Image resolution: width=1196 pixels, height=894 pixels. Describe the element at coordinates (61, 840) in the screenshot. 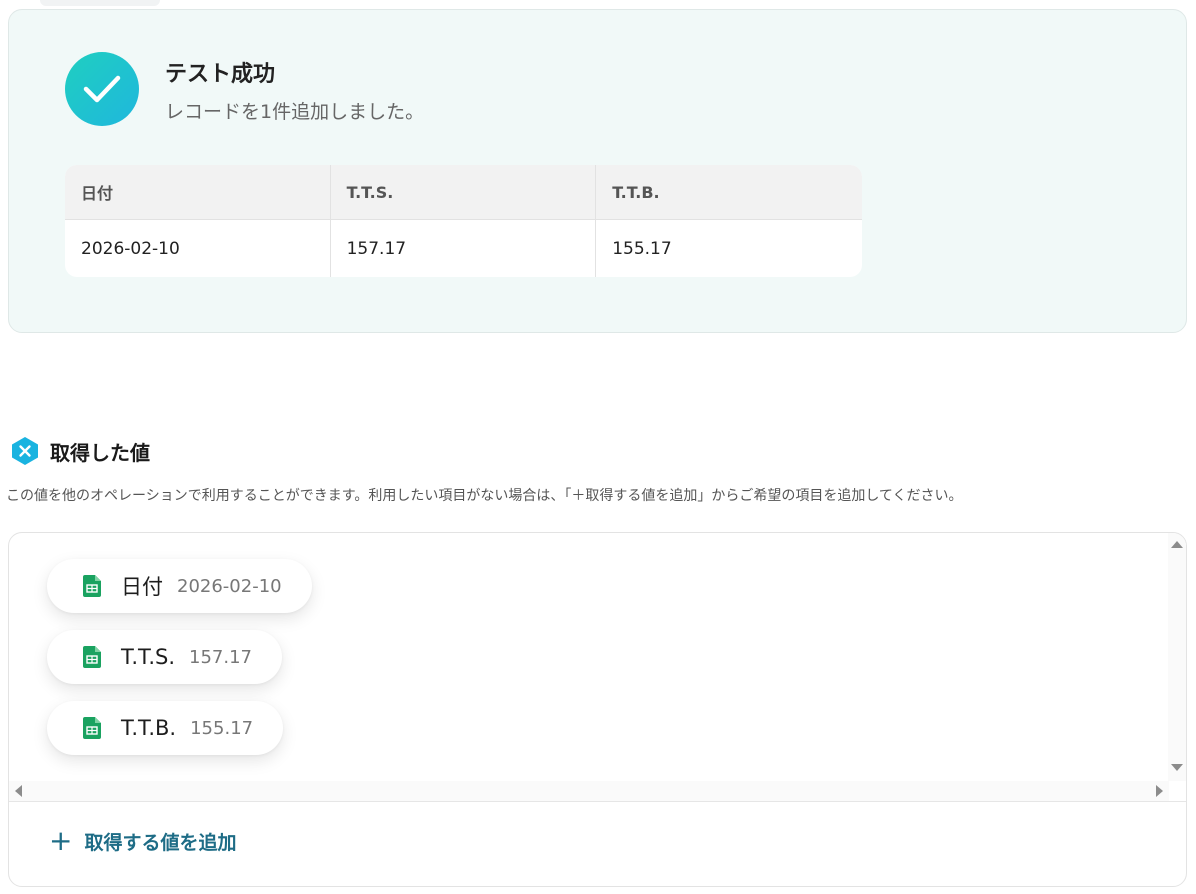

I see `plus-icon: +` at that location.